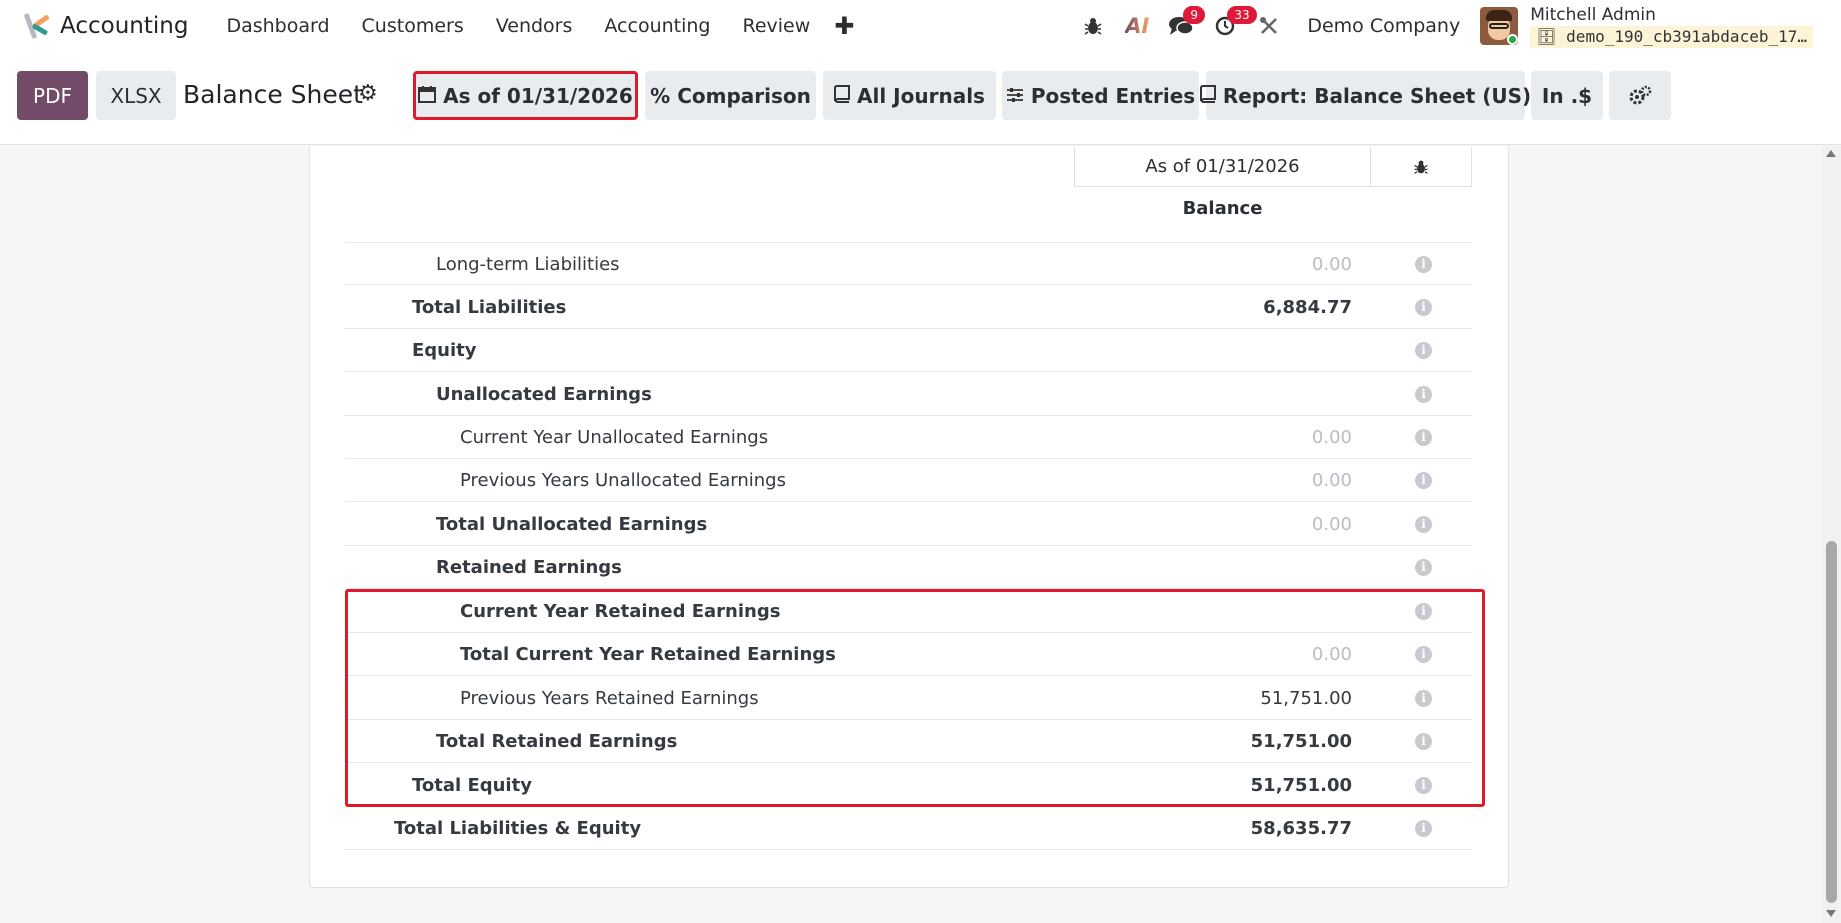  Describe the element at coordinates (1269, 26) in the screenshot. I see `tools-icon` at that location.